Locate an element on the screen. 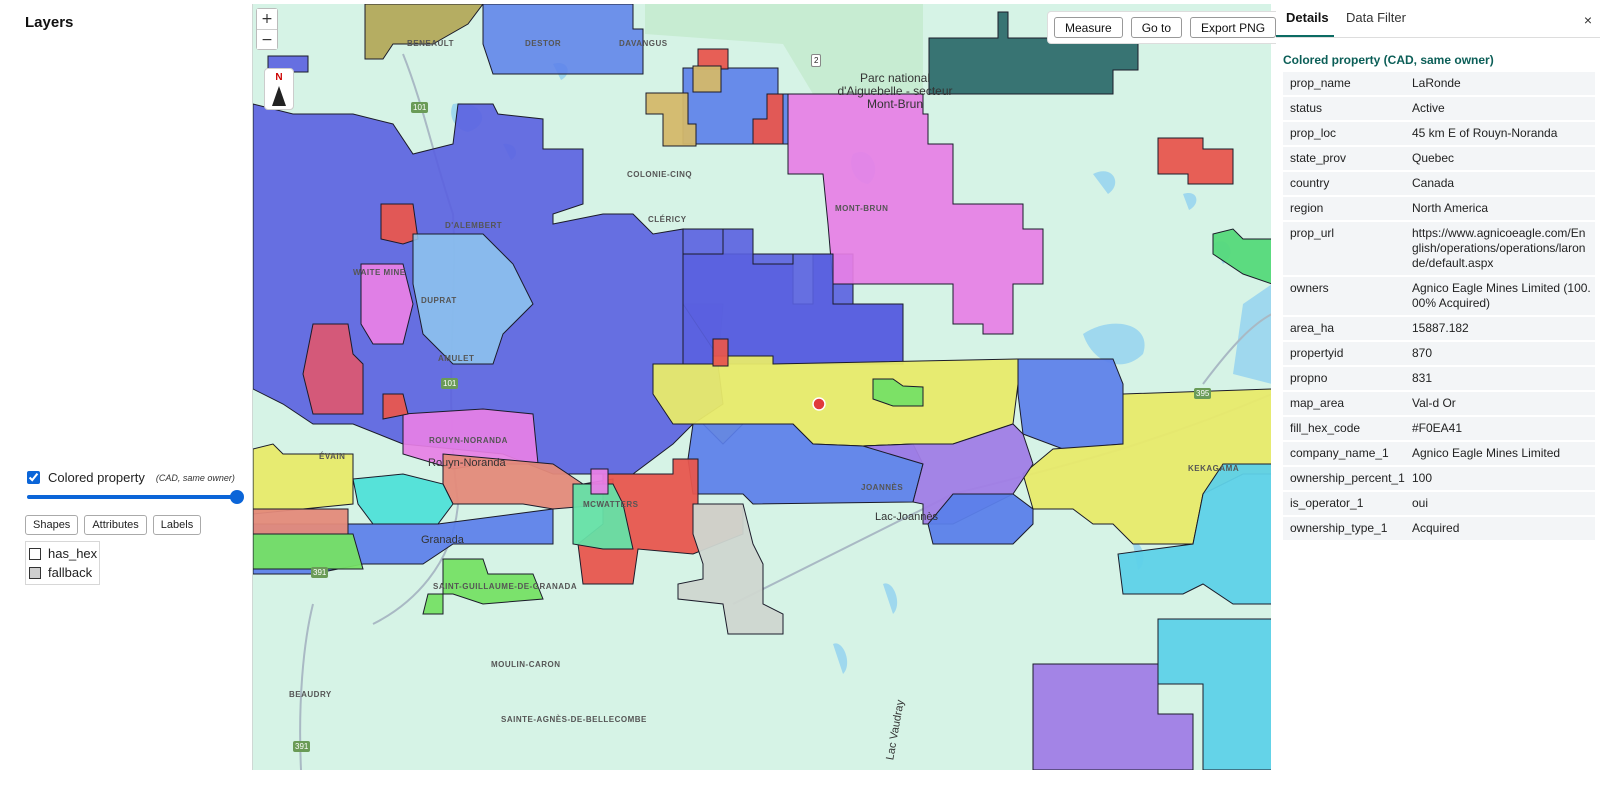 The image size is (1600, 802). goto-button: Go to is located at coordinates (1156, 27).